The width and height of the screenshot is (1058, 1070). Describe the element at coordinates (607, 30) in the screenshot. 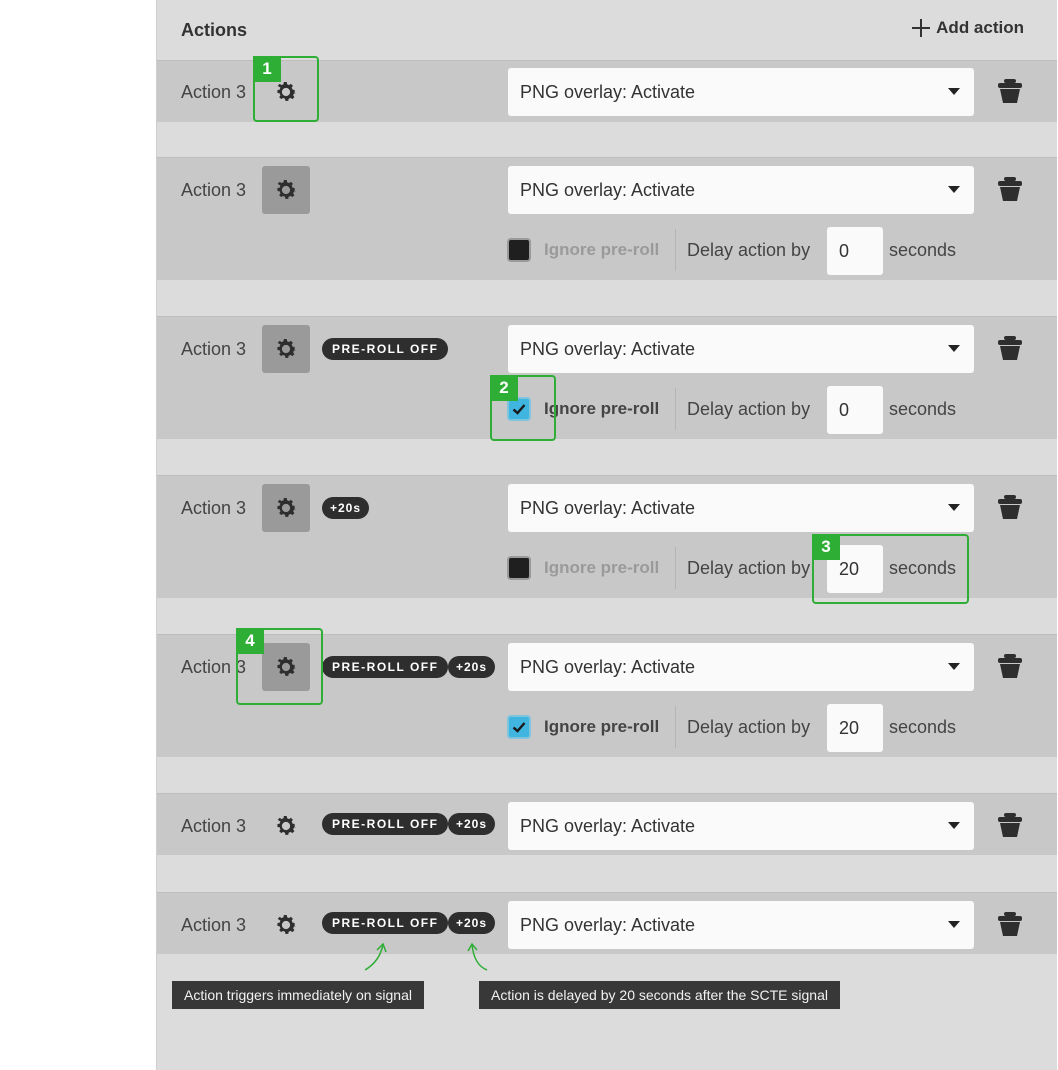

I see `actions-header: Actions Add action` at that location.